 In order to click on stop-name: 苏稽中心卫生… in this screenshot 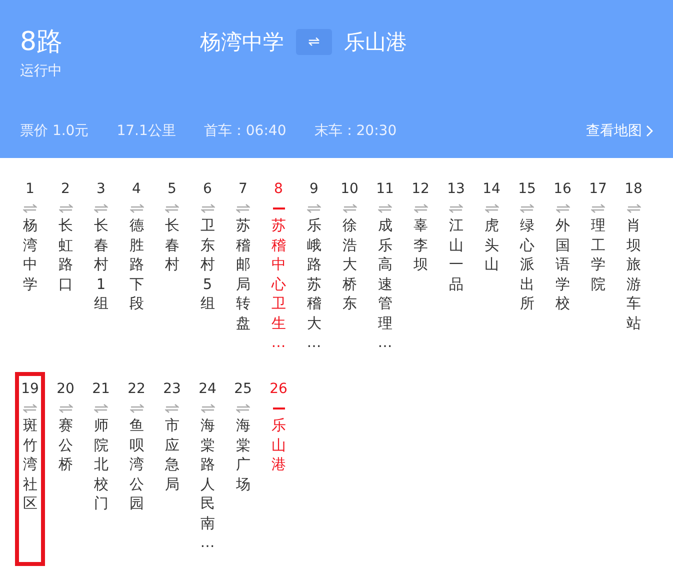, I will do `click(278, 285)`.